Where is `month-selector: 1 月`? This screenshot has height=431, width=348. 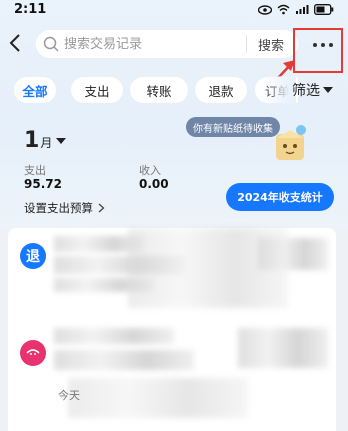 month-selector: 1 月 is located at coordinates (45, 140).